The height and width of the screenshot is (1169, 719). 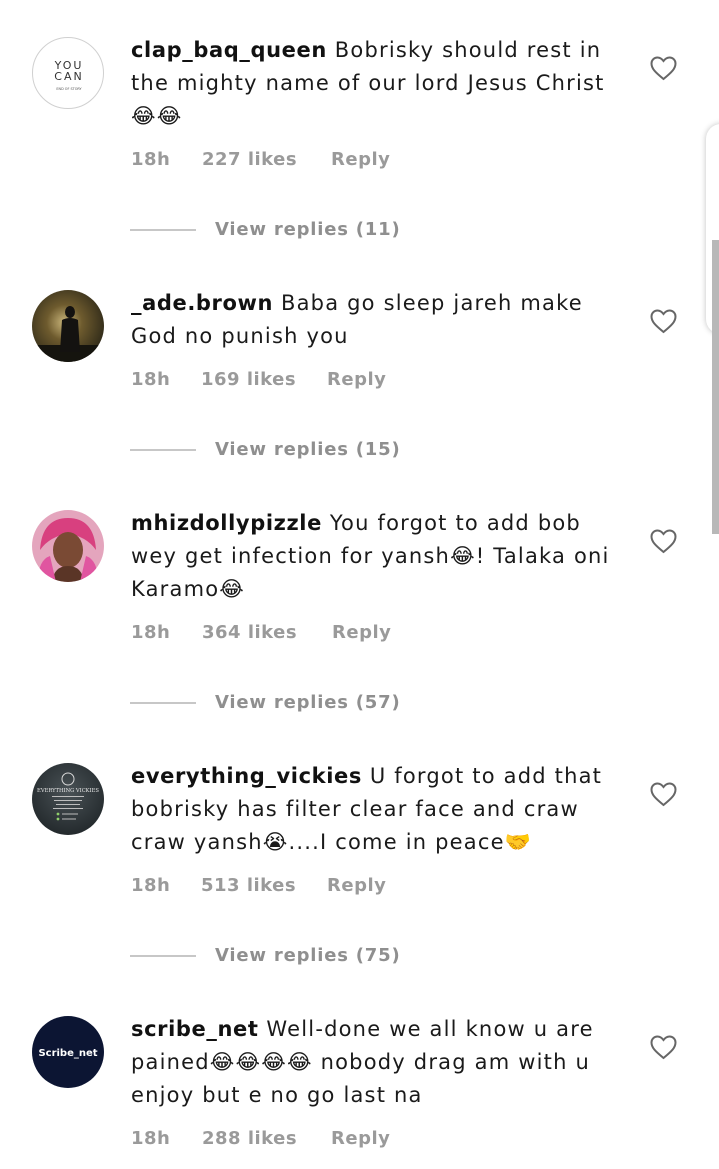 What do you see at coordinates (69, 89) in the screenshot?
I see `avatar-text-3: END OF STORY` at bounding box center [69, 89].